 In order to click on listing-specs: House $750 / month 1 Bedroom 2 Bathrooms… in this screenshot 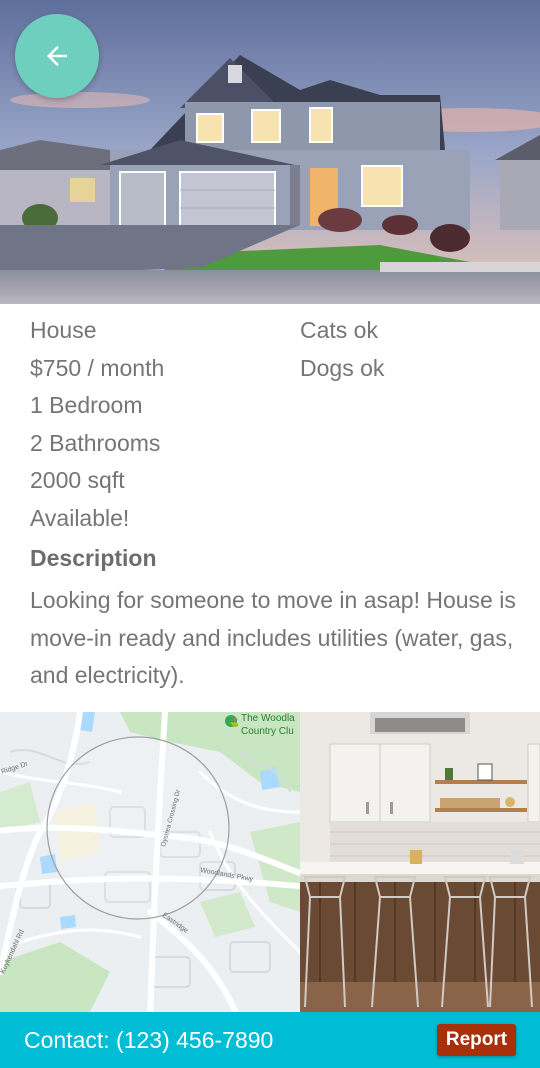, I will do `click(160, 425)`.